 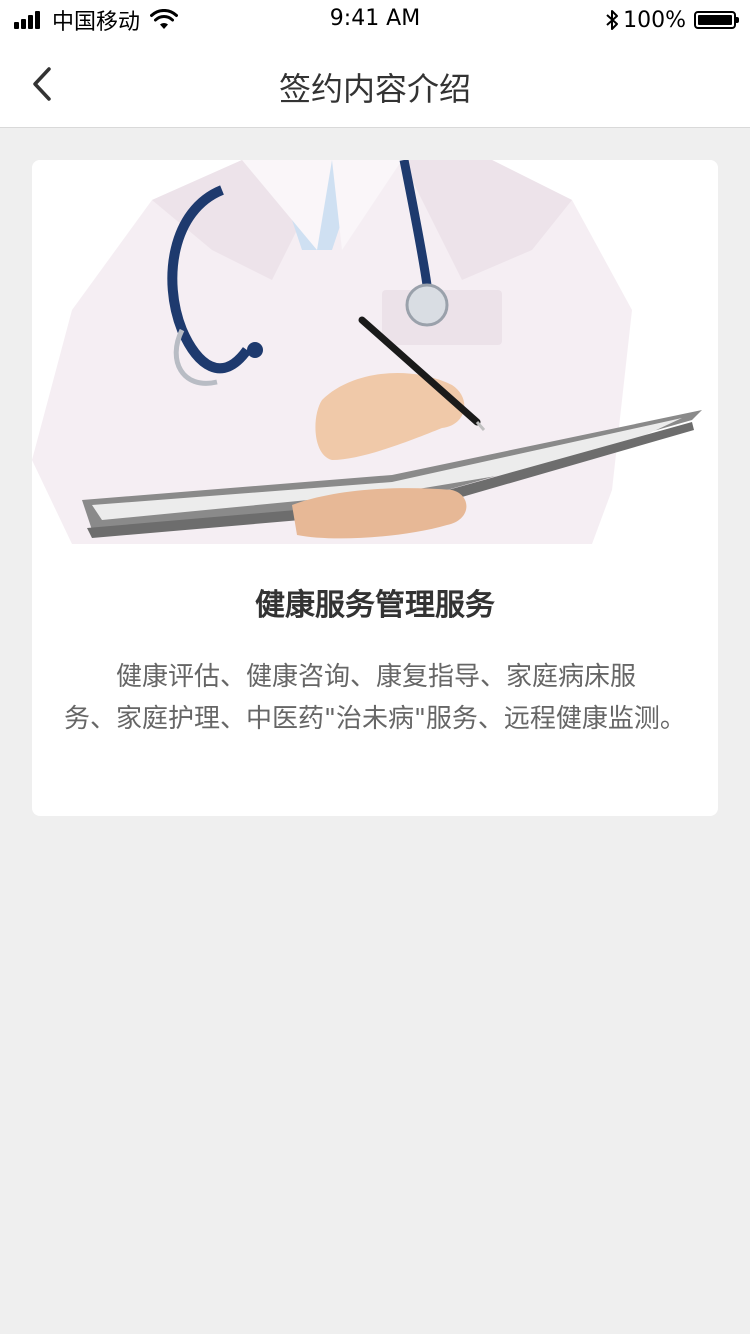 What do you see at coordinates (612, 20) in the screenshot?
I see `bluetooth-icon` at bounding box center [612, 20].